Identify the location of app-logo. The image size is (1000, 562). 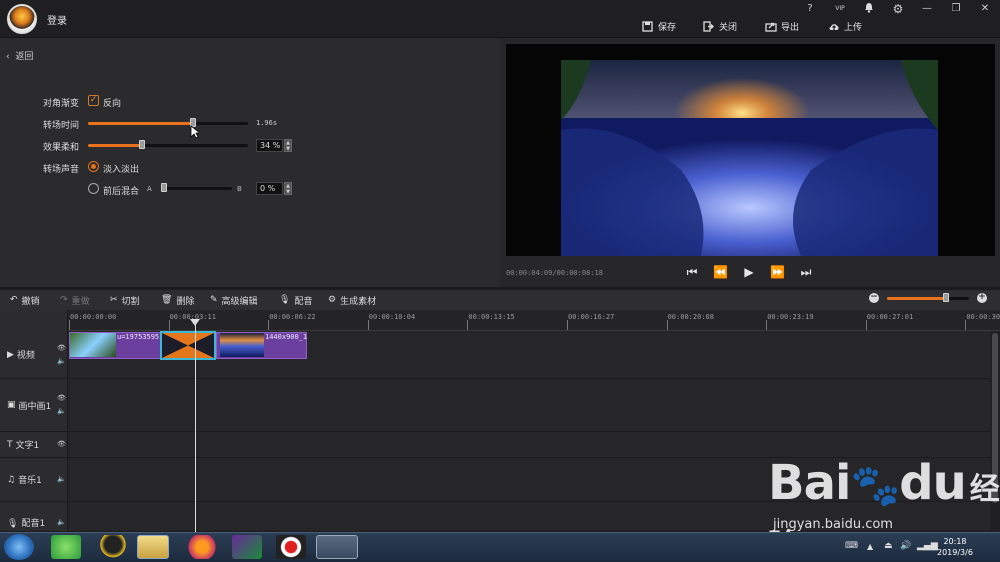
(22, 19).